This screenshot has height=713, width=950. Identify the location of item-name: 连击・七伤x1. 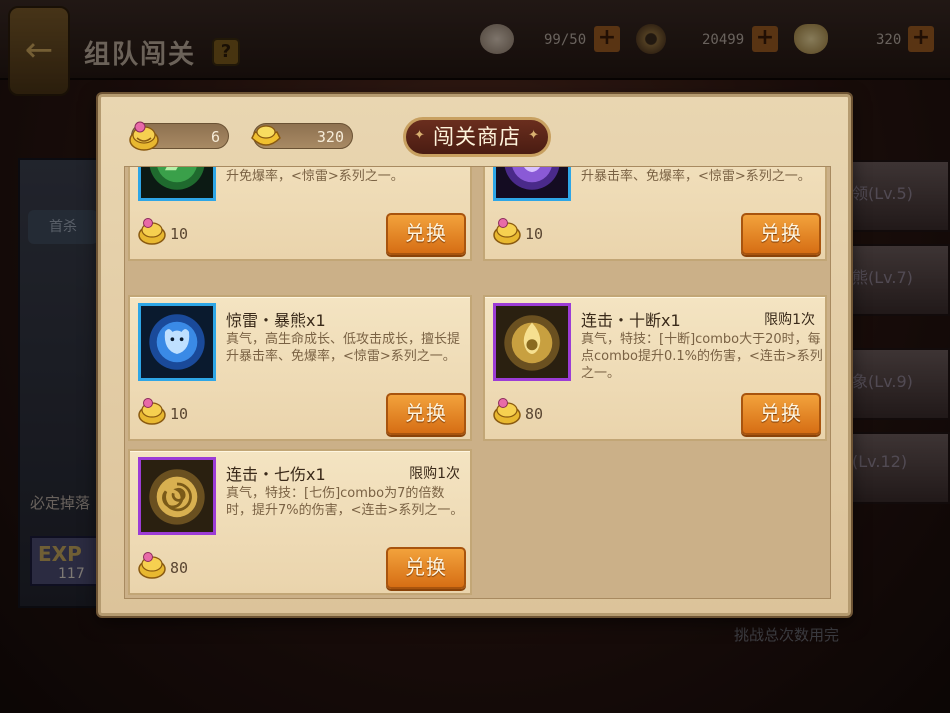
(276, 474).